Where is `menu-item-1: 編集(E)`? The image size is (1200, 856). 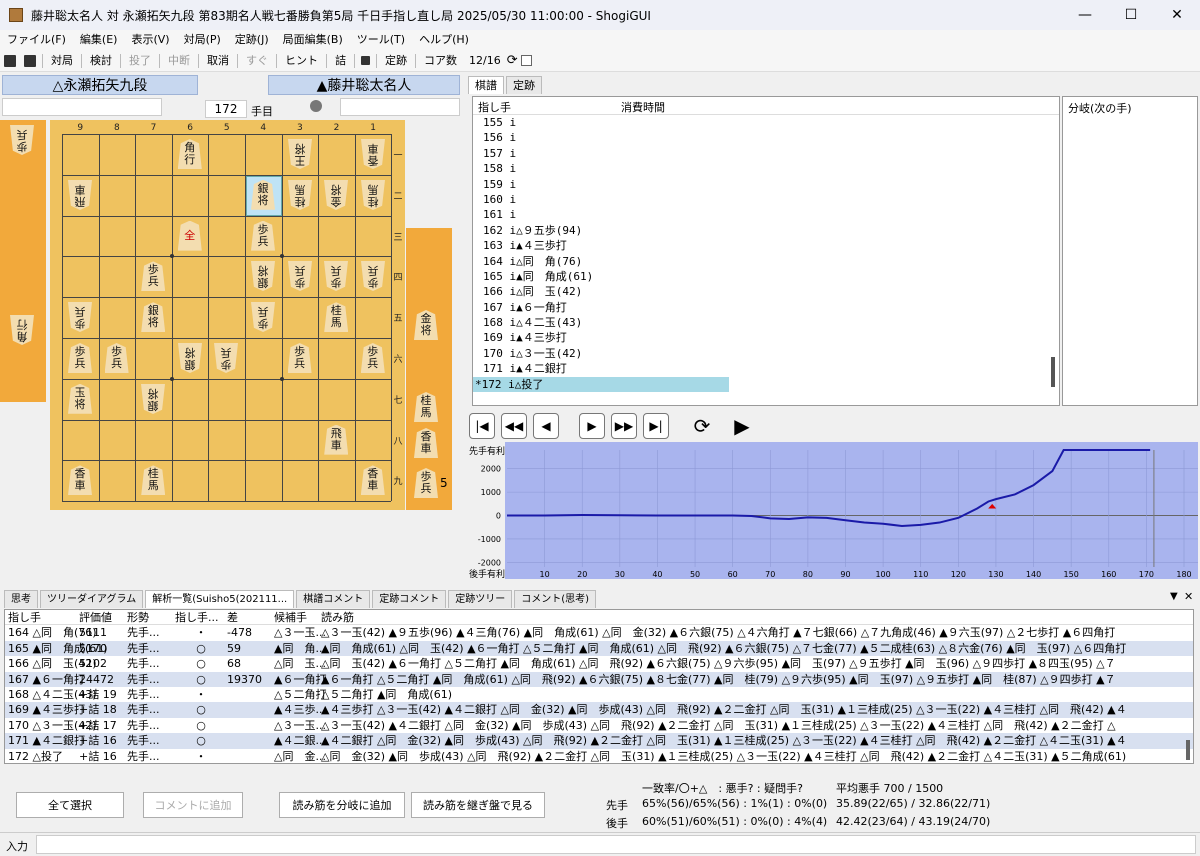 menu-item-1: 編集(E) is located at coordinates (99, 40).